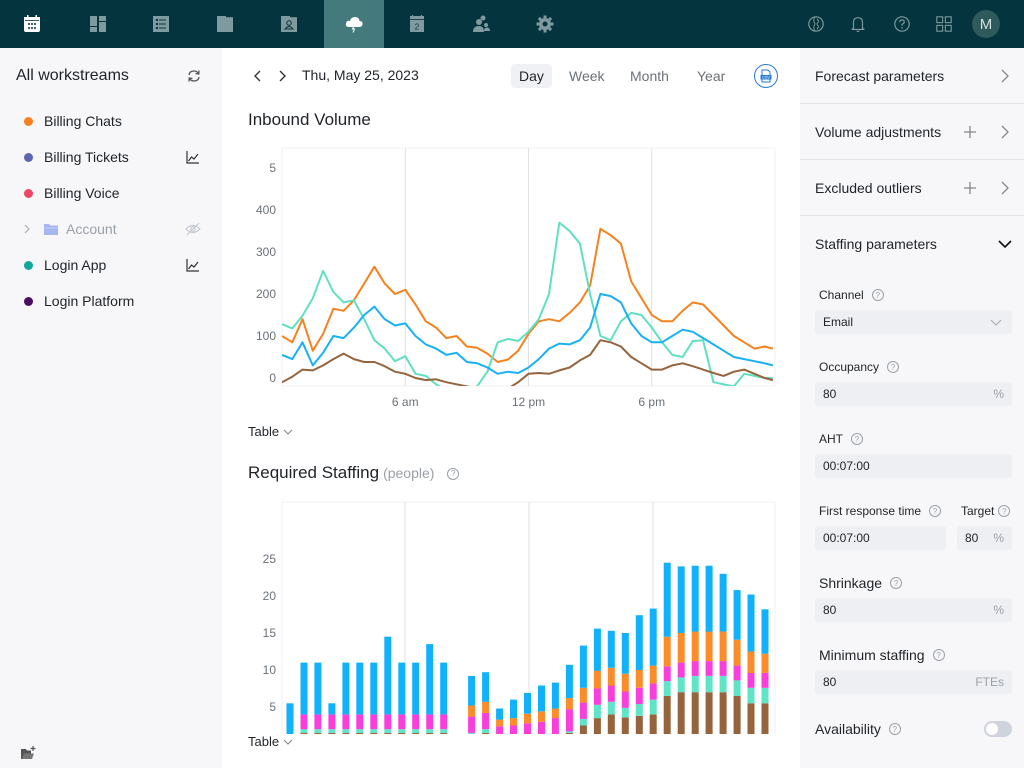 The width and height of the screenshot is (1024, 768). I want to click on workstream-login-app: Login App, so click(111, 265).